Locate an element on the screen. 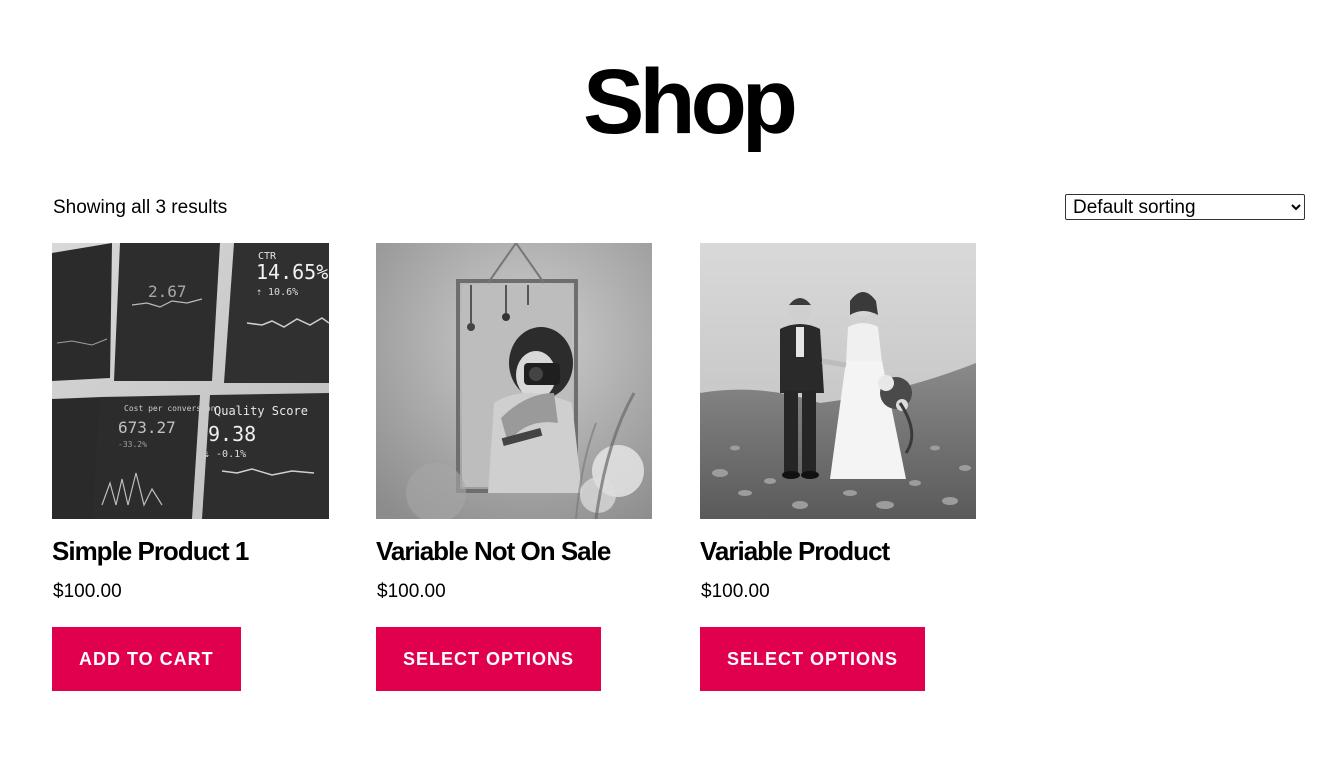 The image size is (1344, 766). image-qs-label: Quality Score is located at coordinates (261, 411).